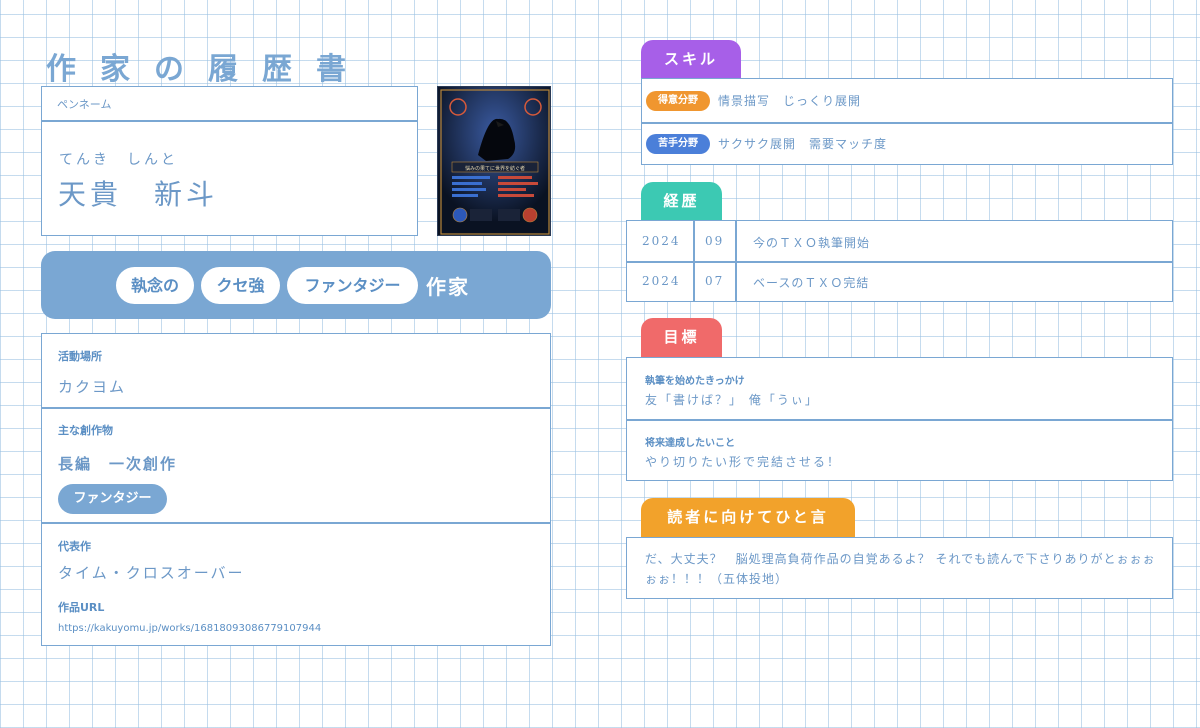  Describe the element at coordinates (229, 161) in the screenshot. I see `pen-name-box: ペンネーム てんき しんと 天貴 新斗` at that location.